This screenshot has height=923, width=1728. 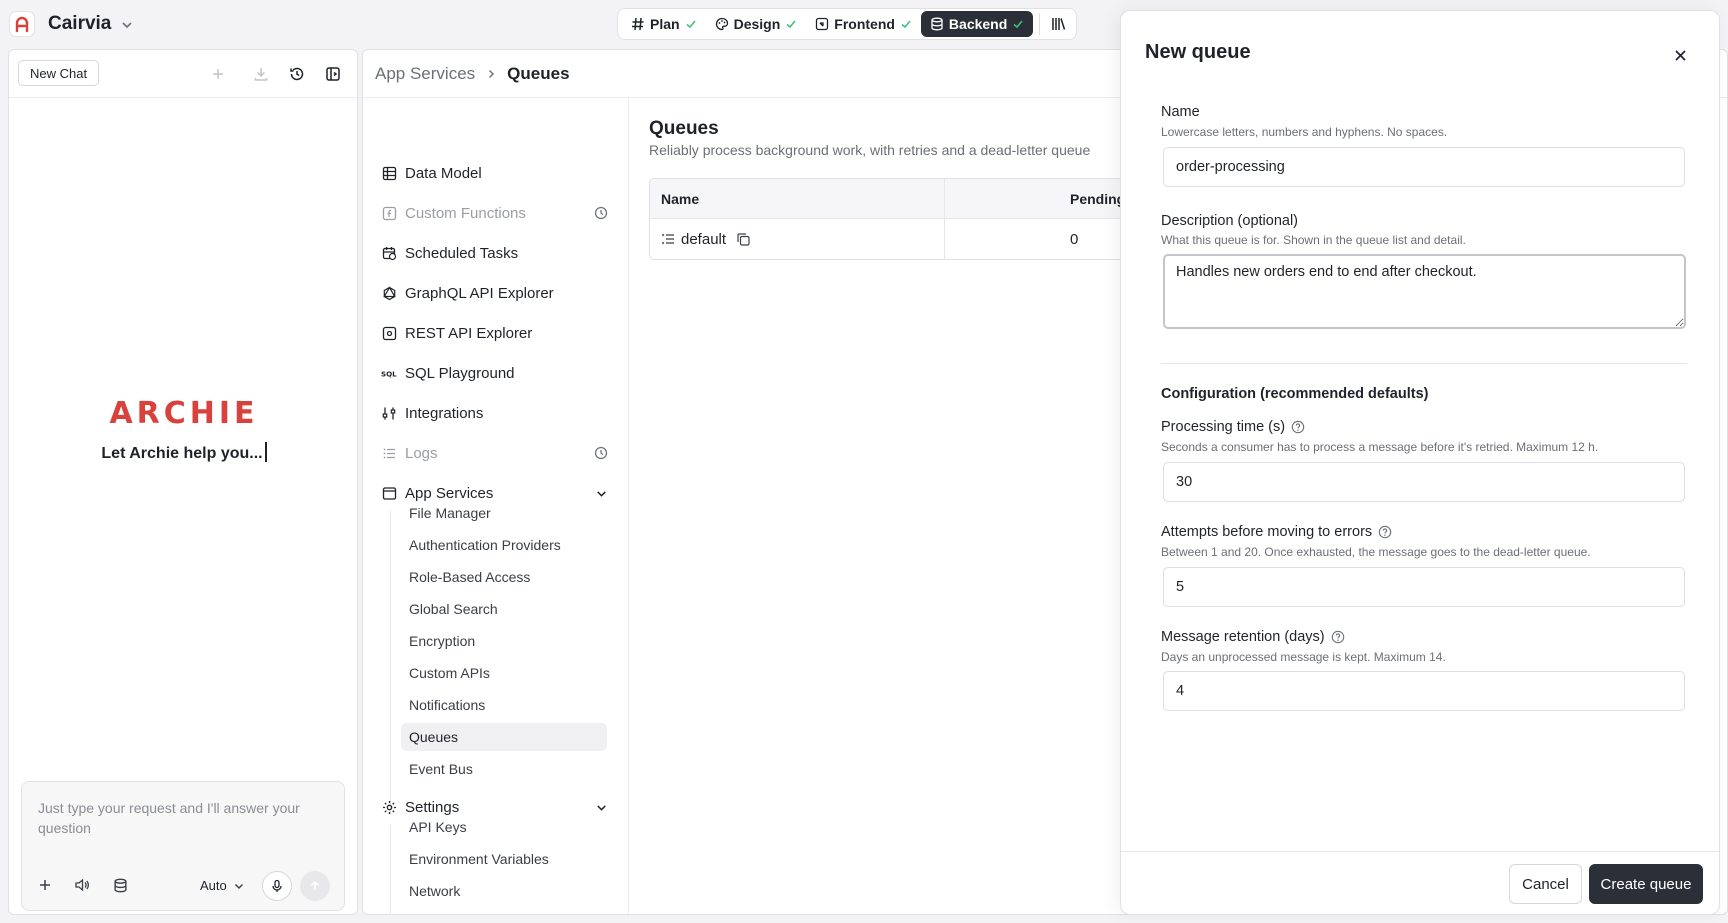 I want to click on nav-item-scheduled-tasks: Scheduled Tasks, so click(x=449, y=253).